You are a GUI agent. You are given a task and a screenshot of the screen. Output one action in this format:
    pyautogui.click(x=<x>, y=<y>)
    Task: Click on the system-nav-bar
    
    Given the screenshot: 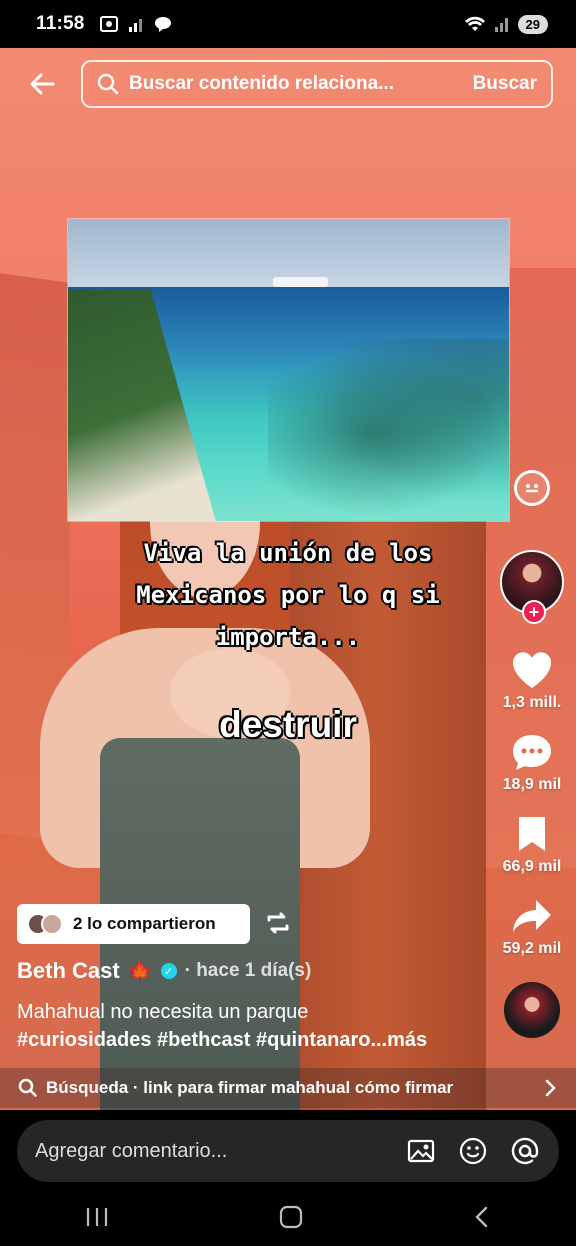 What is the action you would take?
    pyautogui.click(x=288, y=1219)
    